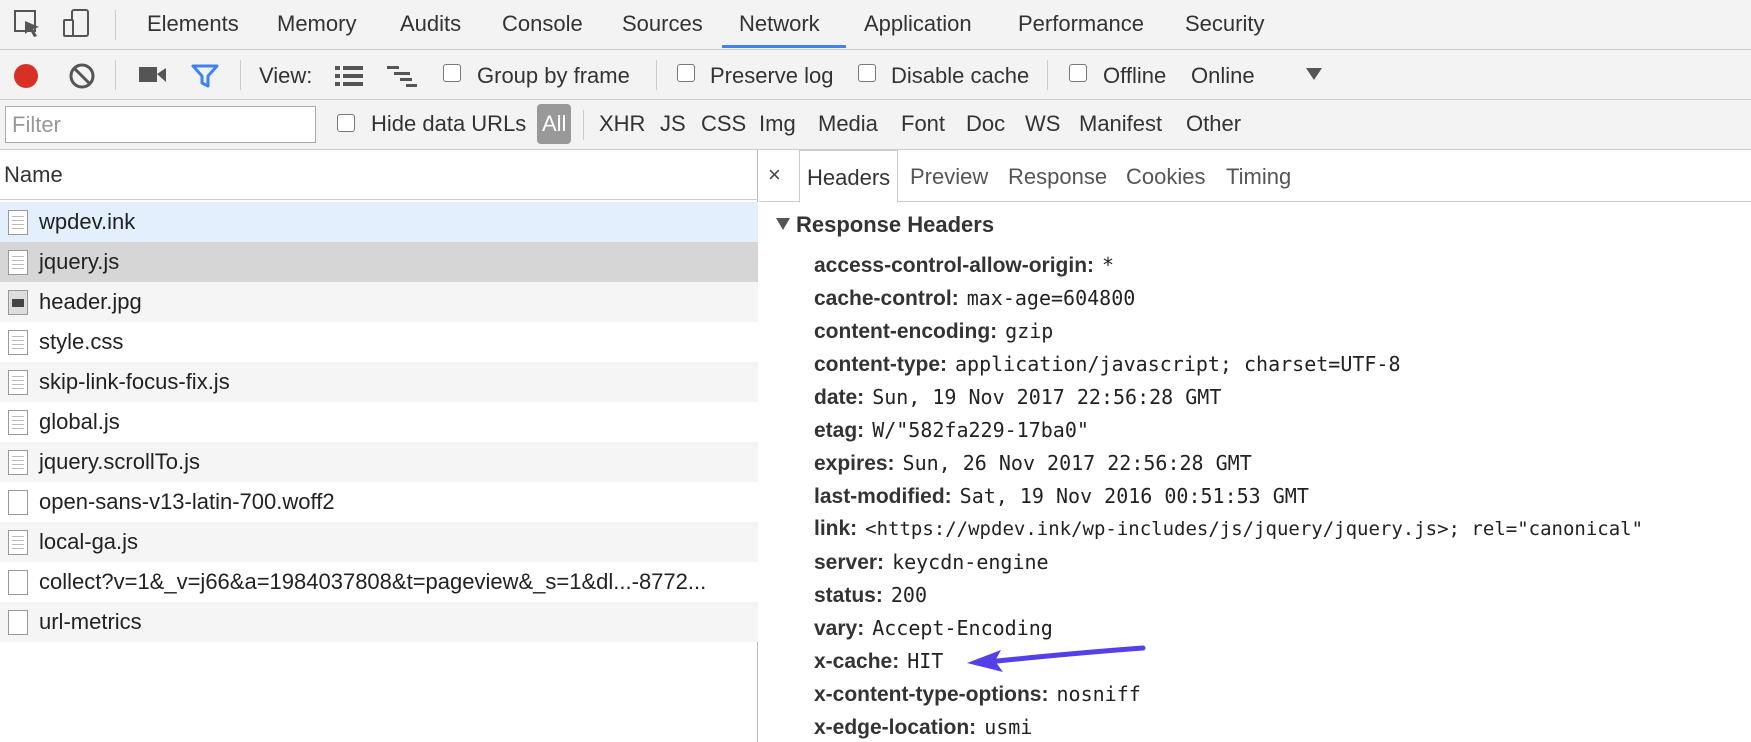 The height and width of the screenshot is (742, 1751). Describe the element at coordinates (918, 24) in the screenshot. I see `tab-application: Application` at that location.